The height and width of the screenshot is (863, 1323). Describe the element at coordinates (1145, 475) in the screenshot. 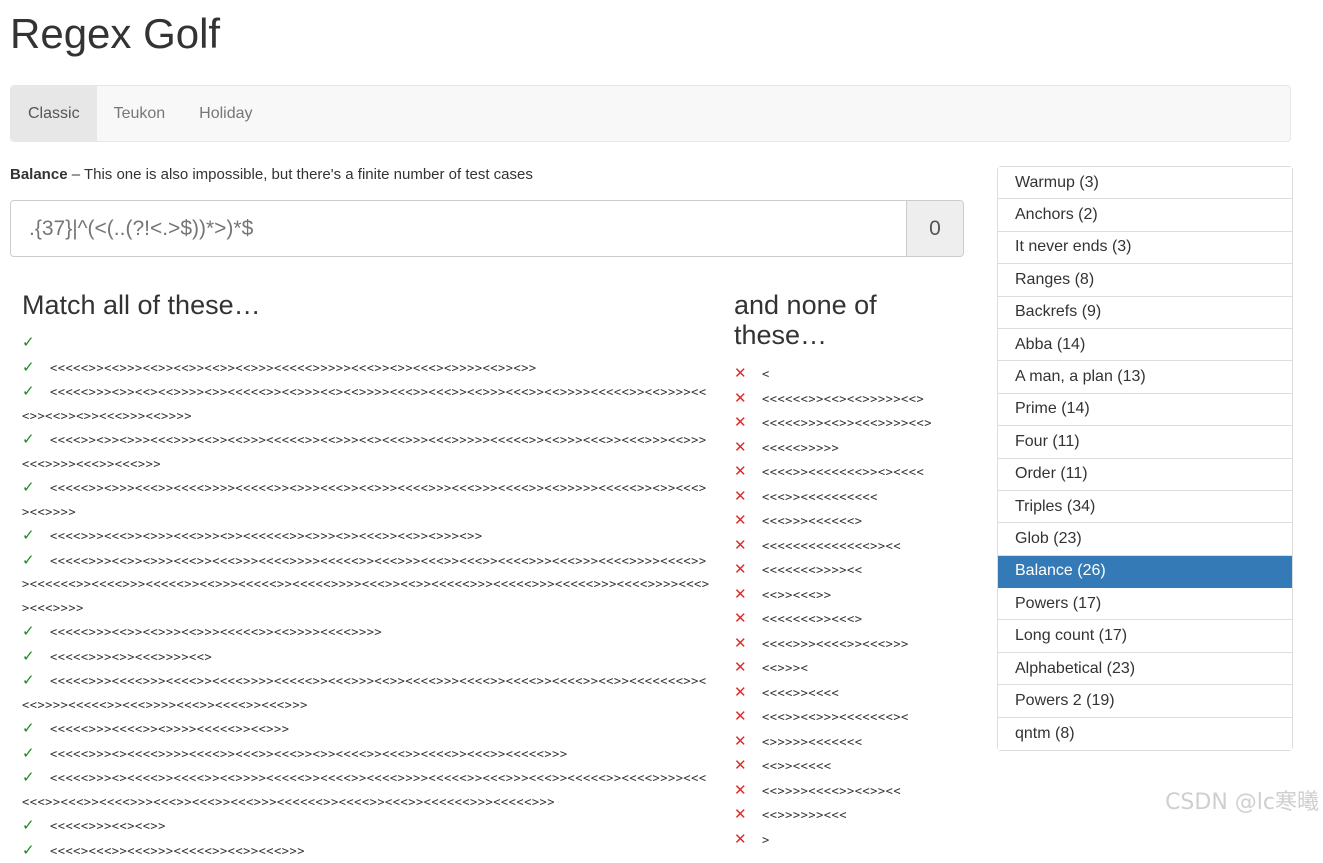

I see `sidebar-item-order: Order (11)` at that location.